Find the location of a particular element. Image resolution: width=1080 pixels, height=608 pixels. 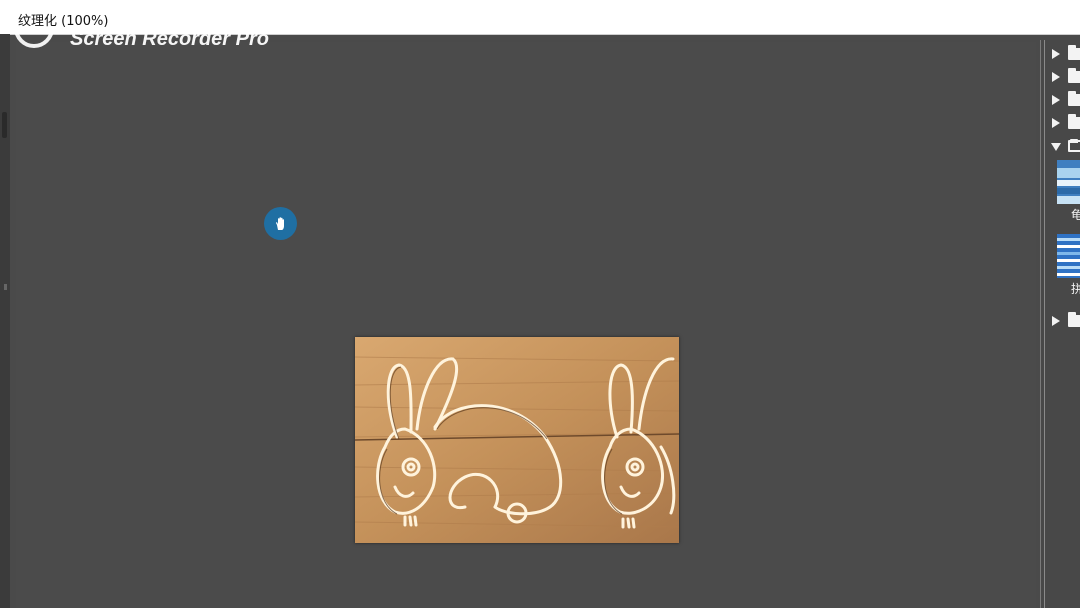

left-collapse-marker is located at coordinates (5, 287).